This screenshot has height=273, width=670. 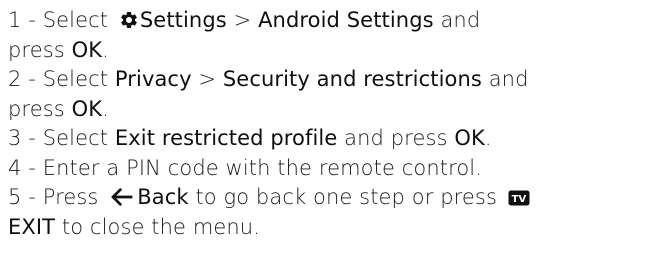 I want to click on tv-icon-label: TV, so click(x=518, y=199).